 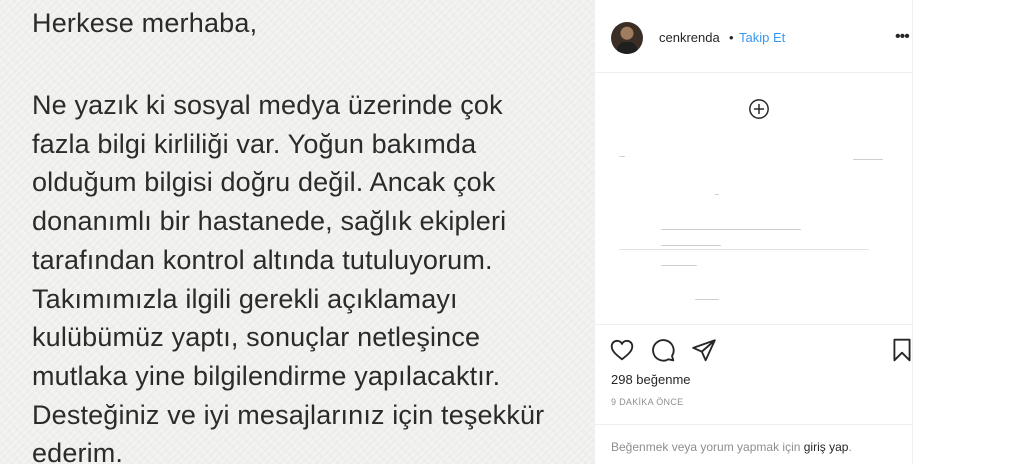 What do you see at coordinates (78, 451) in the screenshot?
I see `note-line: ederim.` at bounding box center [78, 451].